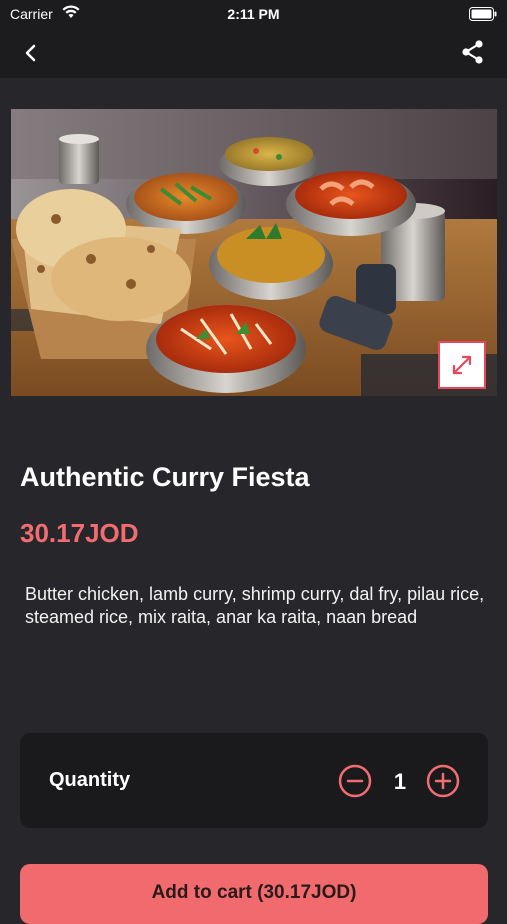 The image size is (507, 924). I want to click on quantity-decrease-button, so click(355, 781).